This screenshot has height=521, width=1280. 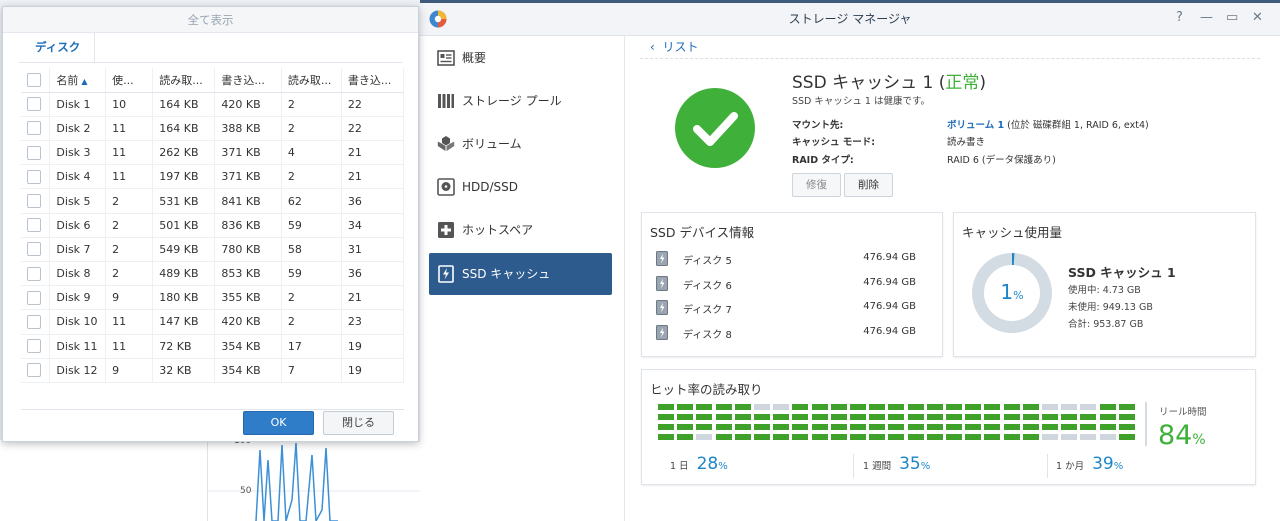 I want to click on delete-button: 削除, so click(x=868, y=185).